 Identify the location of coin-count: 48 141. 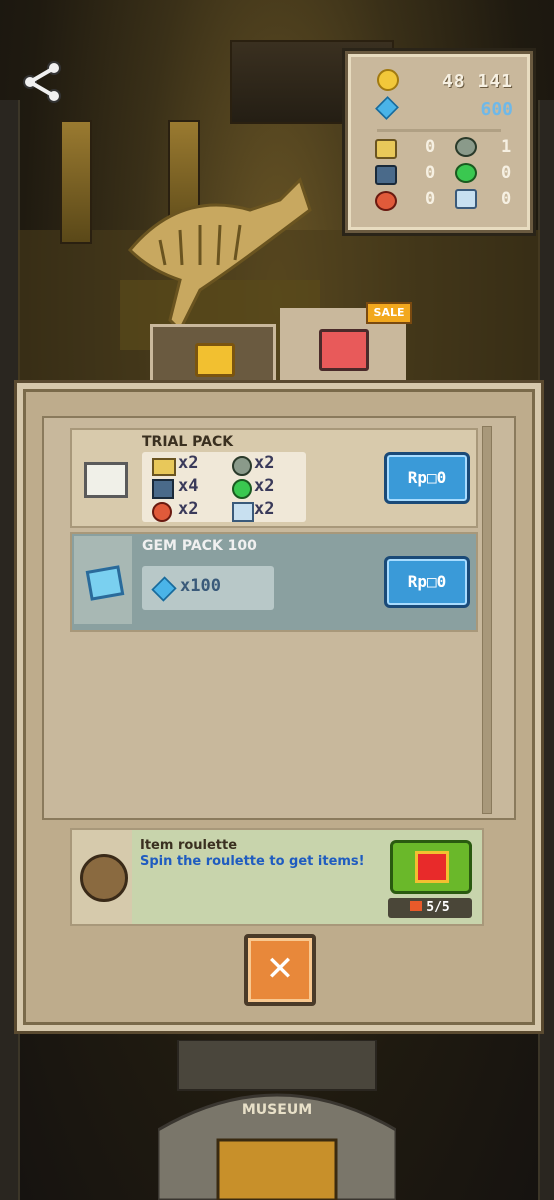
(477, 81).